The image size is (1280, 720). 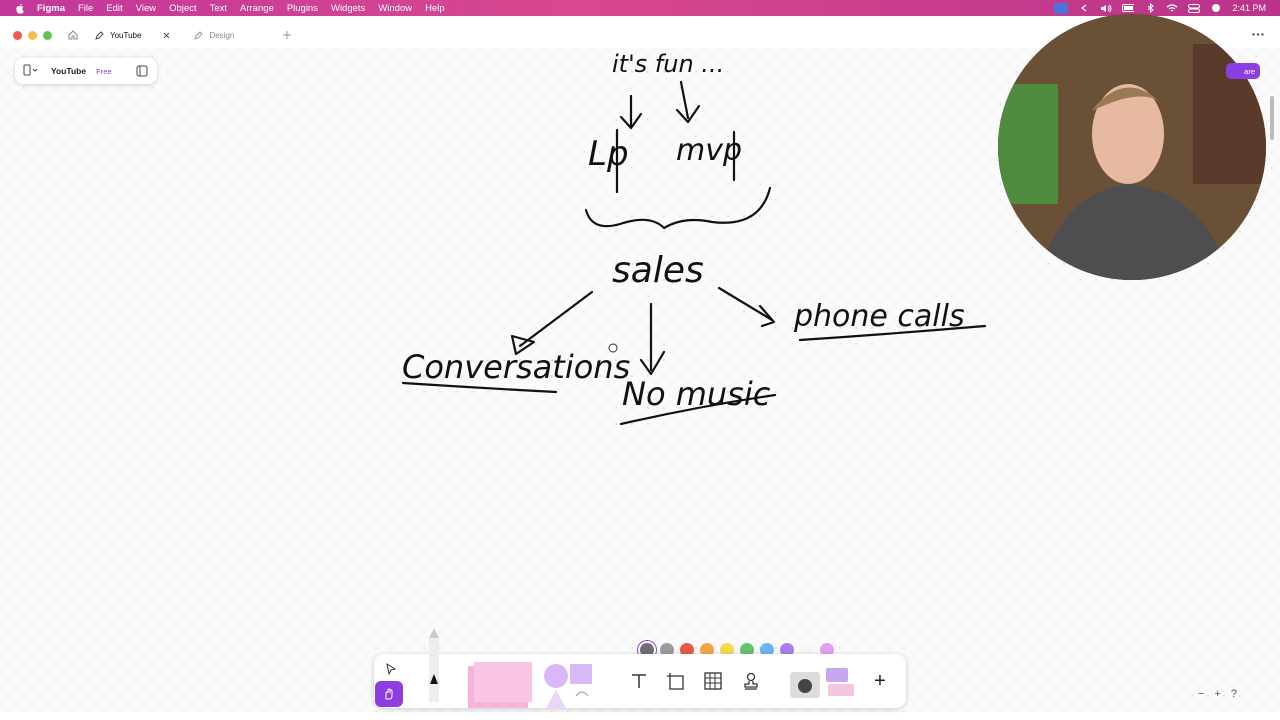 What do you see at coordinates (713, 681) in the screenshot?
I see `table-tool` at bounding box center [713, 681].